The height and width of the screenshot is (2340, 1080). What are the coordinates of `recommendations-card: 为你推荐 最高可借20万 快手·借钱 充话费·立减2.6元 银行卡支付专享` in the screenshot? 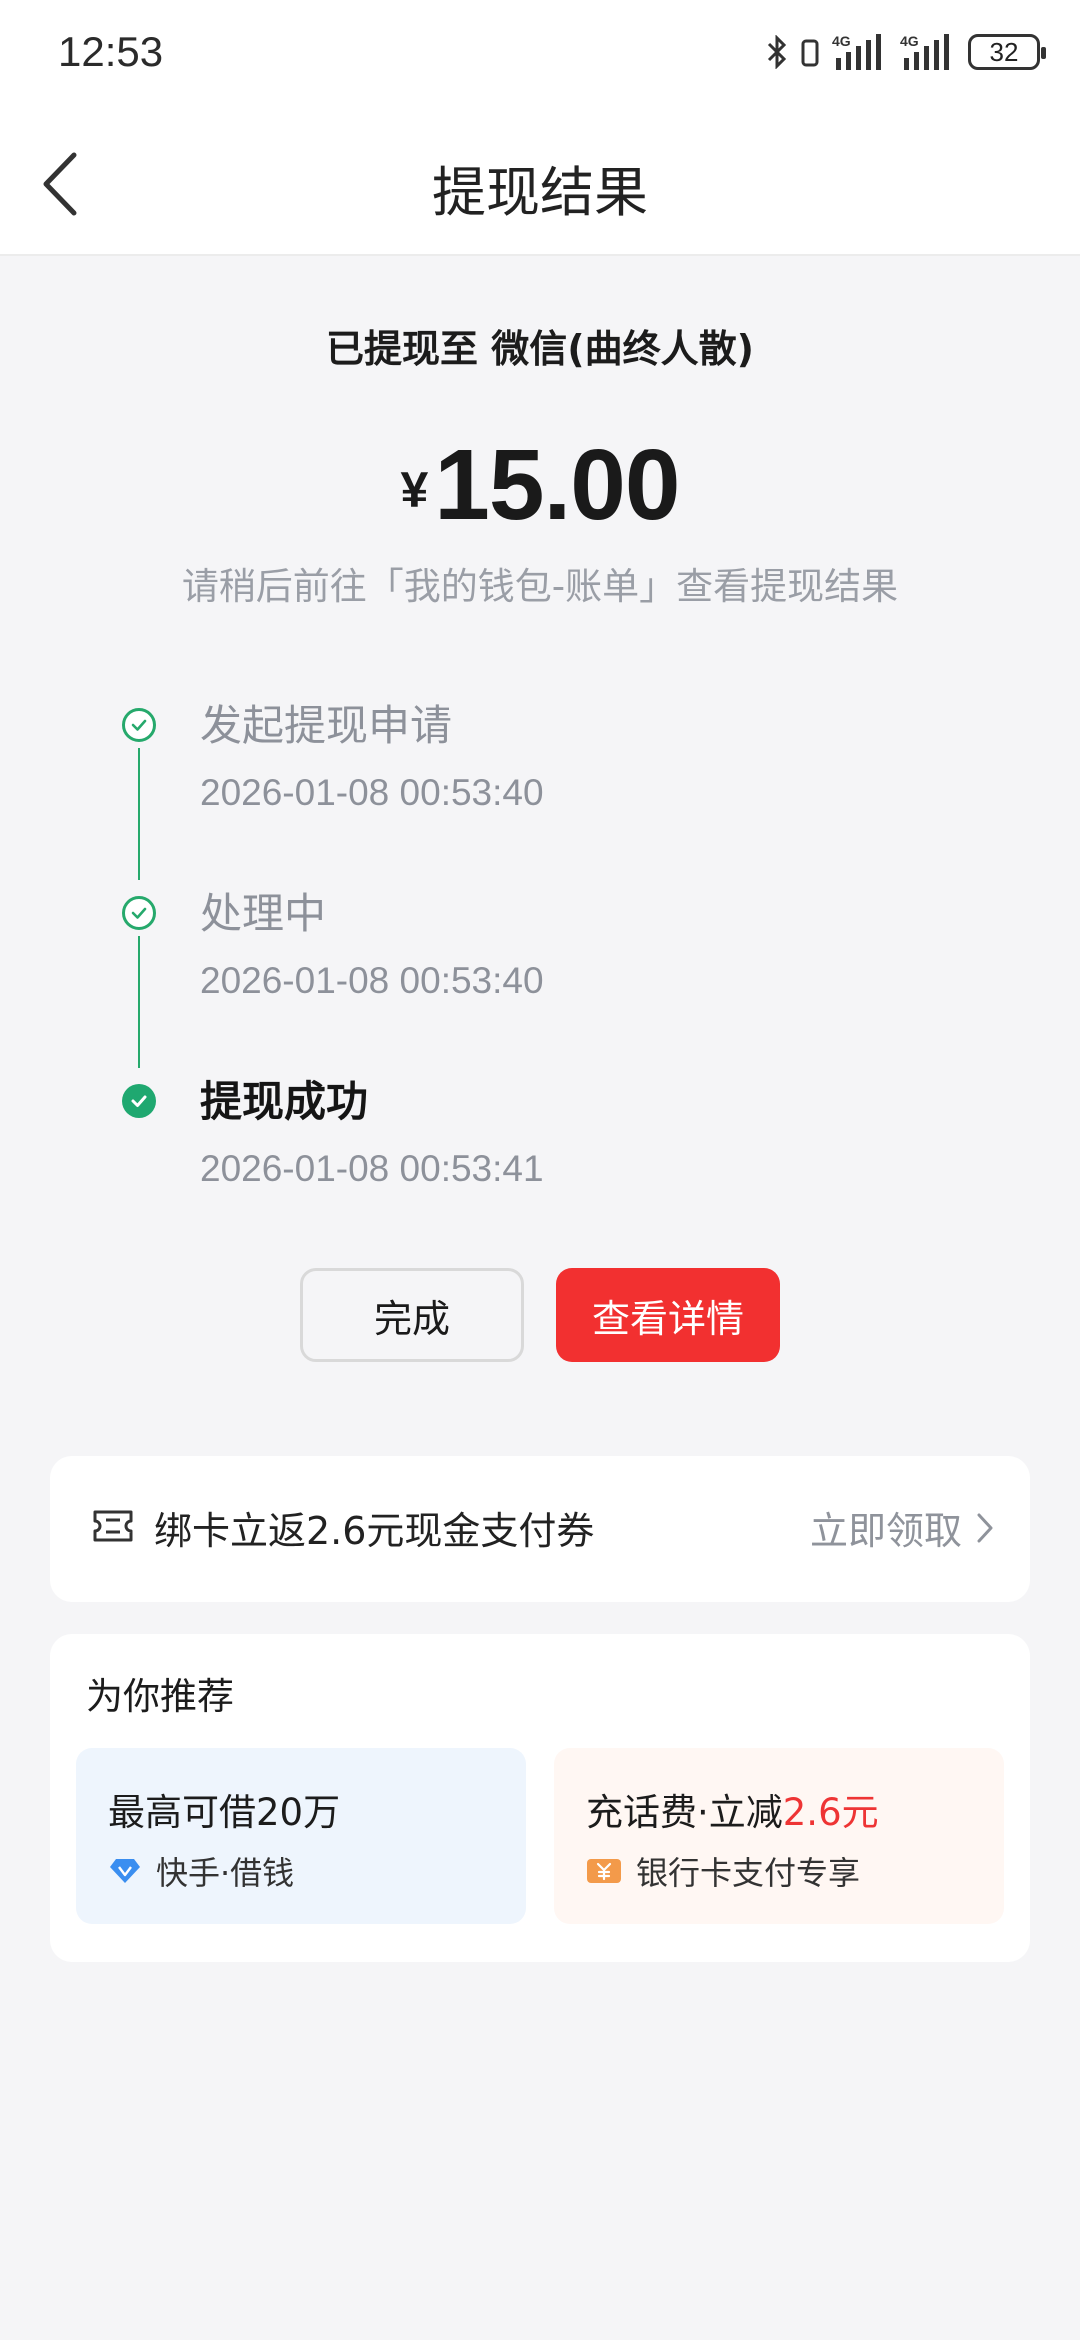 It's located at (540, 1798).